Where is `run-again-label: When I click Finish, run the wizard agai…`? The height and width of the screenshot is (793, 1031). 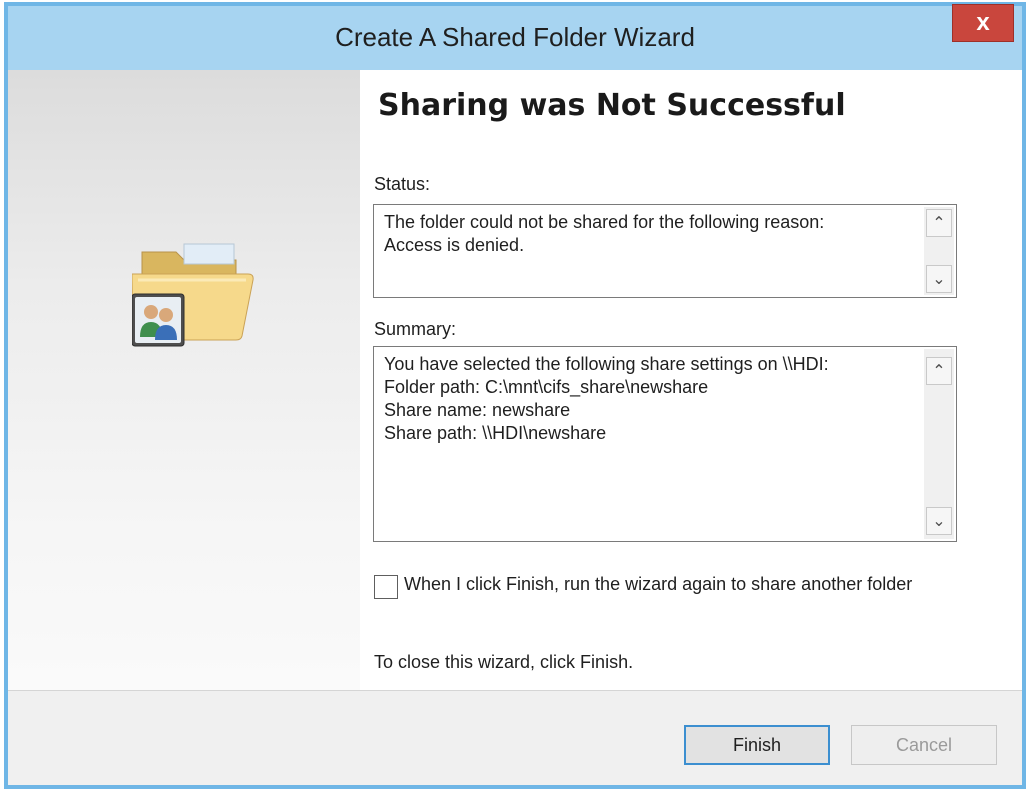
run-again-label: When I click Finish, run the wizard agai… is located at coordinates (684, 584).